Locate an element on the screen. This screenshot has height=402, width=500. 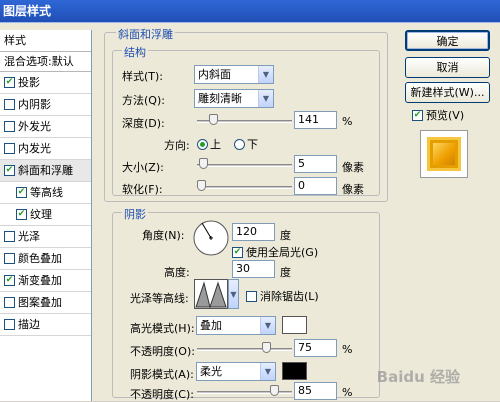
style-item-label: 斜面和浮雕 is located at coordinates (45, 170).